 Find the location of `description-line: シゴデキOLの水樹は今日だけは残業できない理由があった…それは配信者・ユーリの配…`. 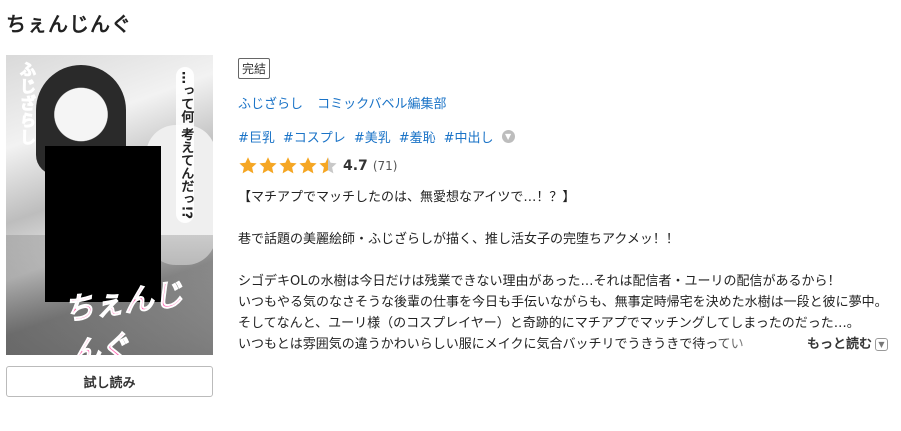

description-line: シゴデキOLの水樹は今日だけは残業できない理由があった…それは配信者・ユーリの配… is located at coordinates (539, 281).